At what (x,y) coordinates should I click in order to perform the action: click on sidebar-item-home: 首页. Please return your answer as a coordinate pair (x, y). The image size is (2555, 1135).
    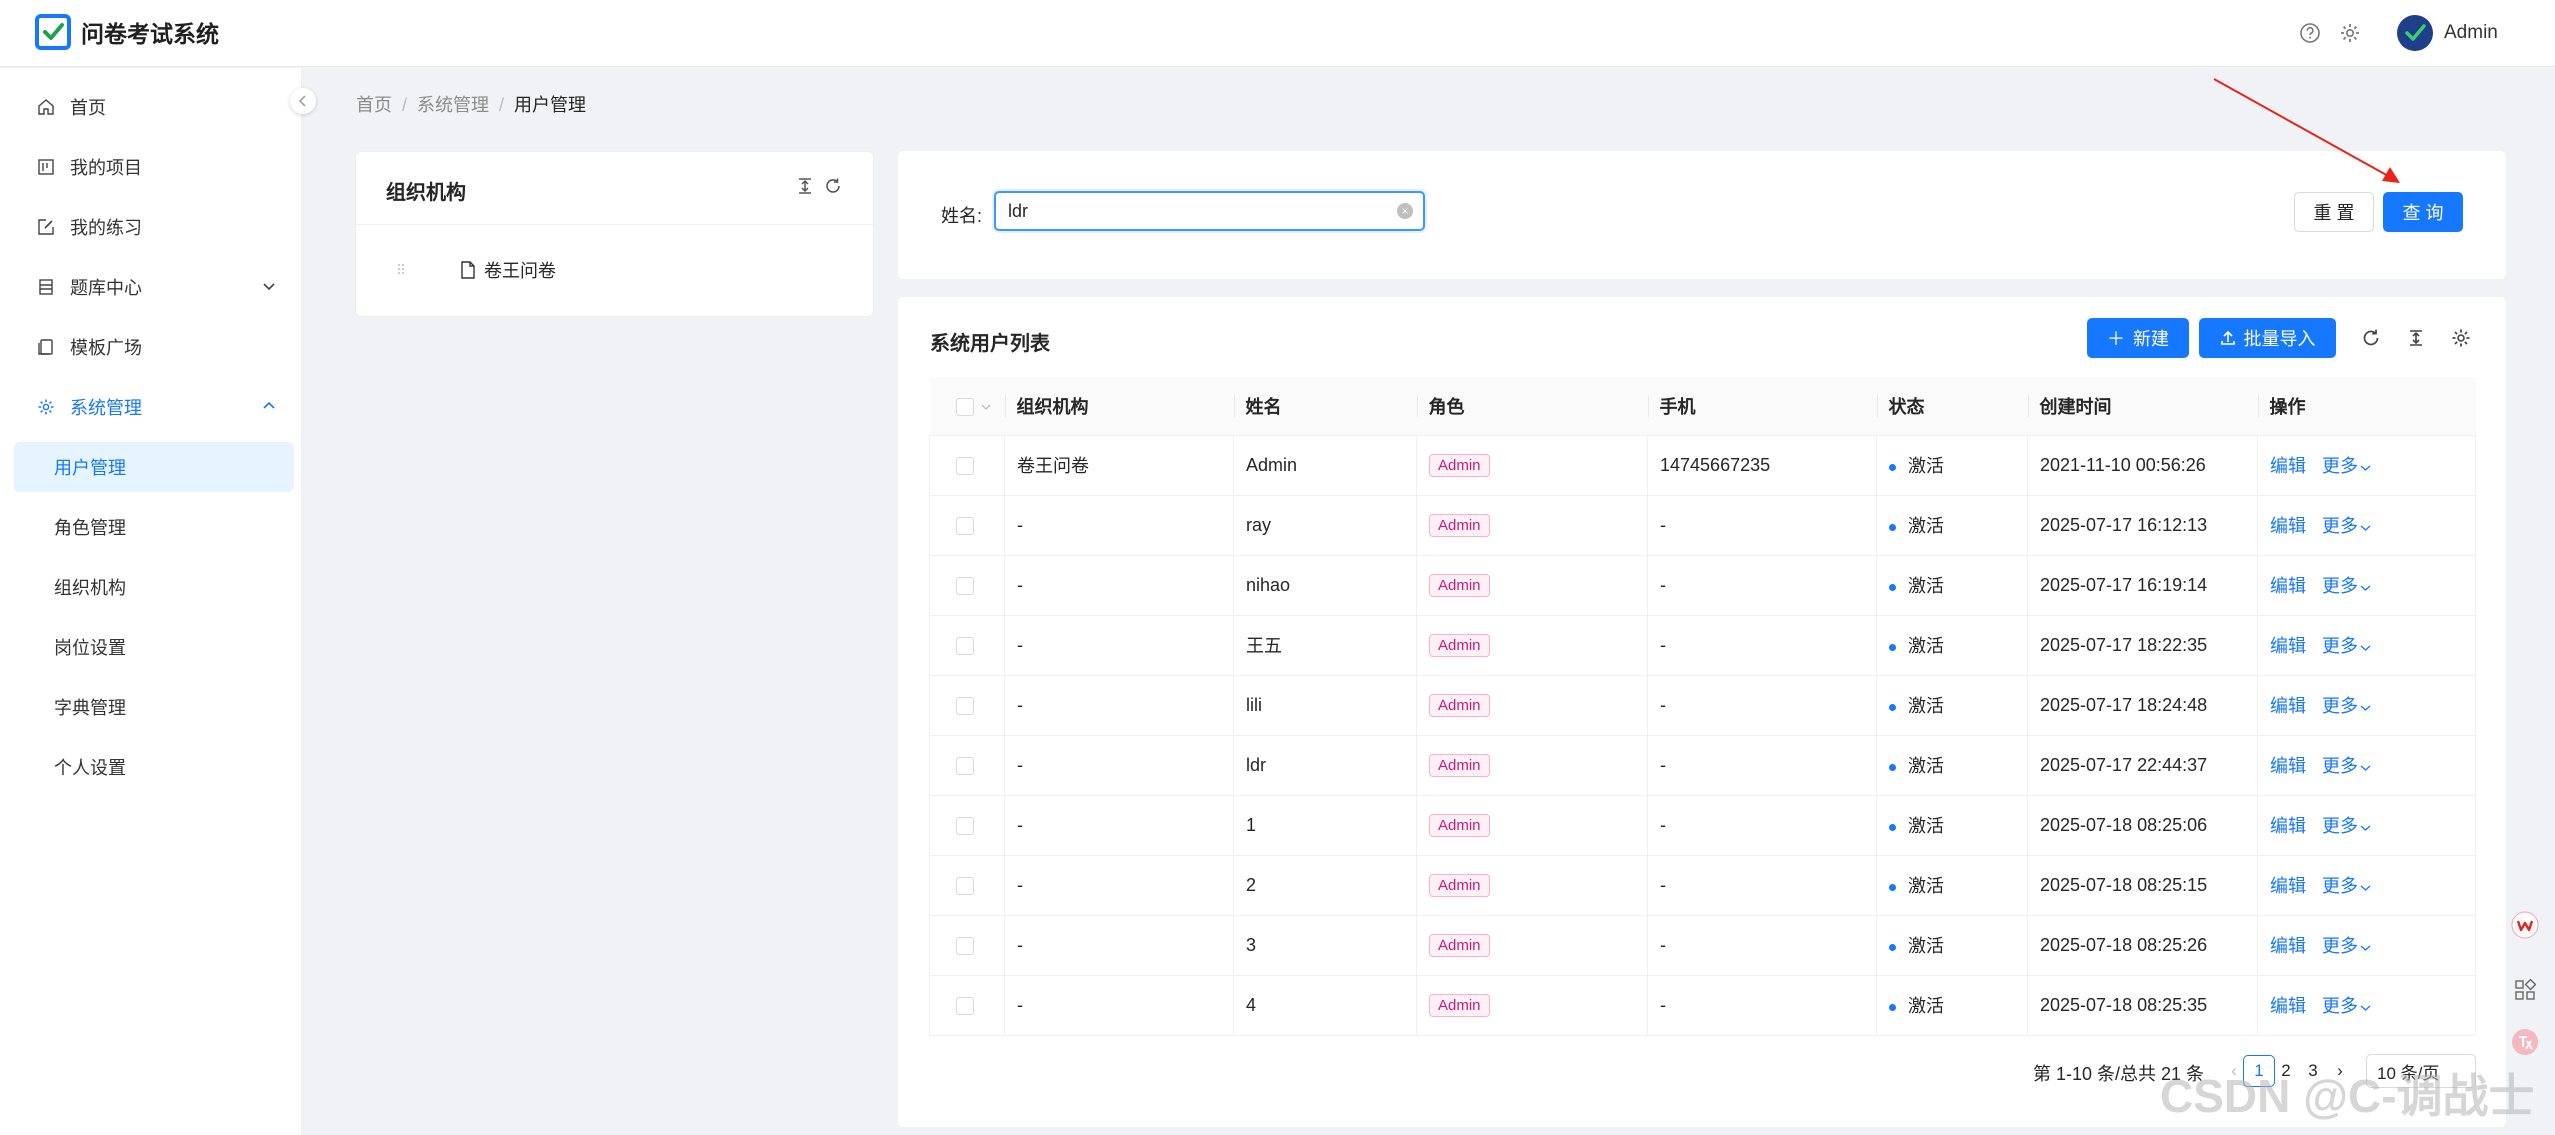
    Looking at the image, I should click on (154, 107).